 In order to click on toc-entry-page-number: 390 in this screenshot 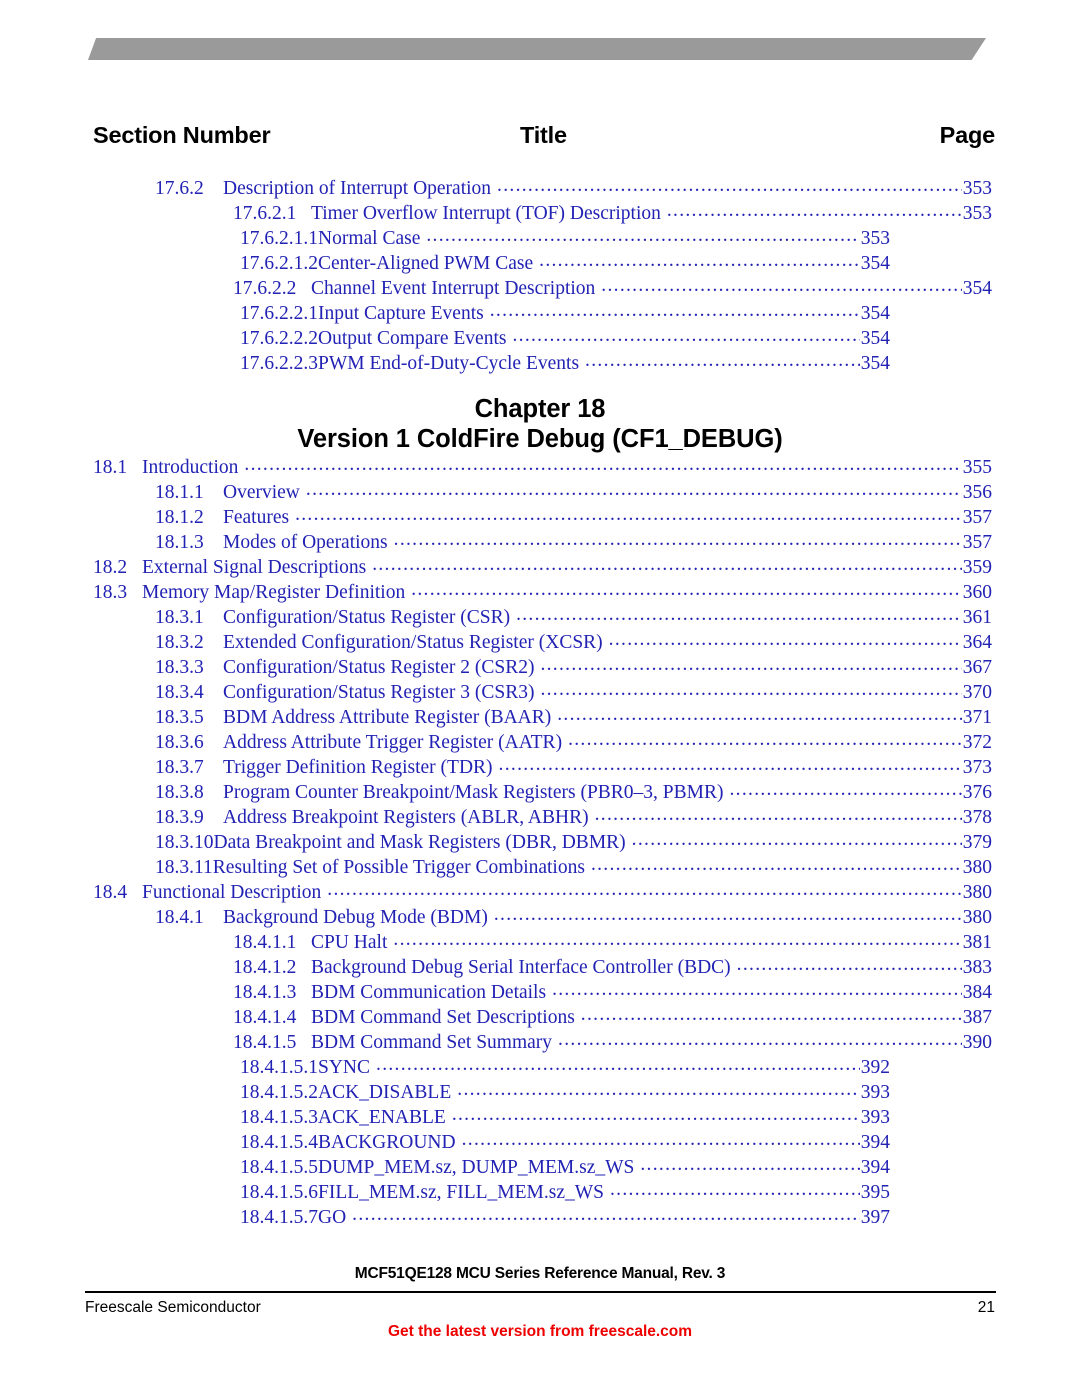, I will do `click(977, 1042)`.